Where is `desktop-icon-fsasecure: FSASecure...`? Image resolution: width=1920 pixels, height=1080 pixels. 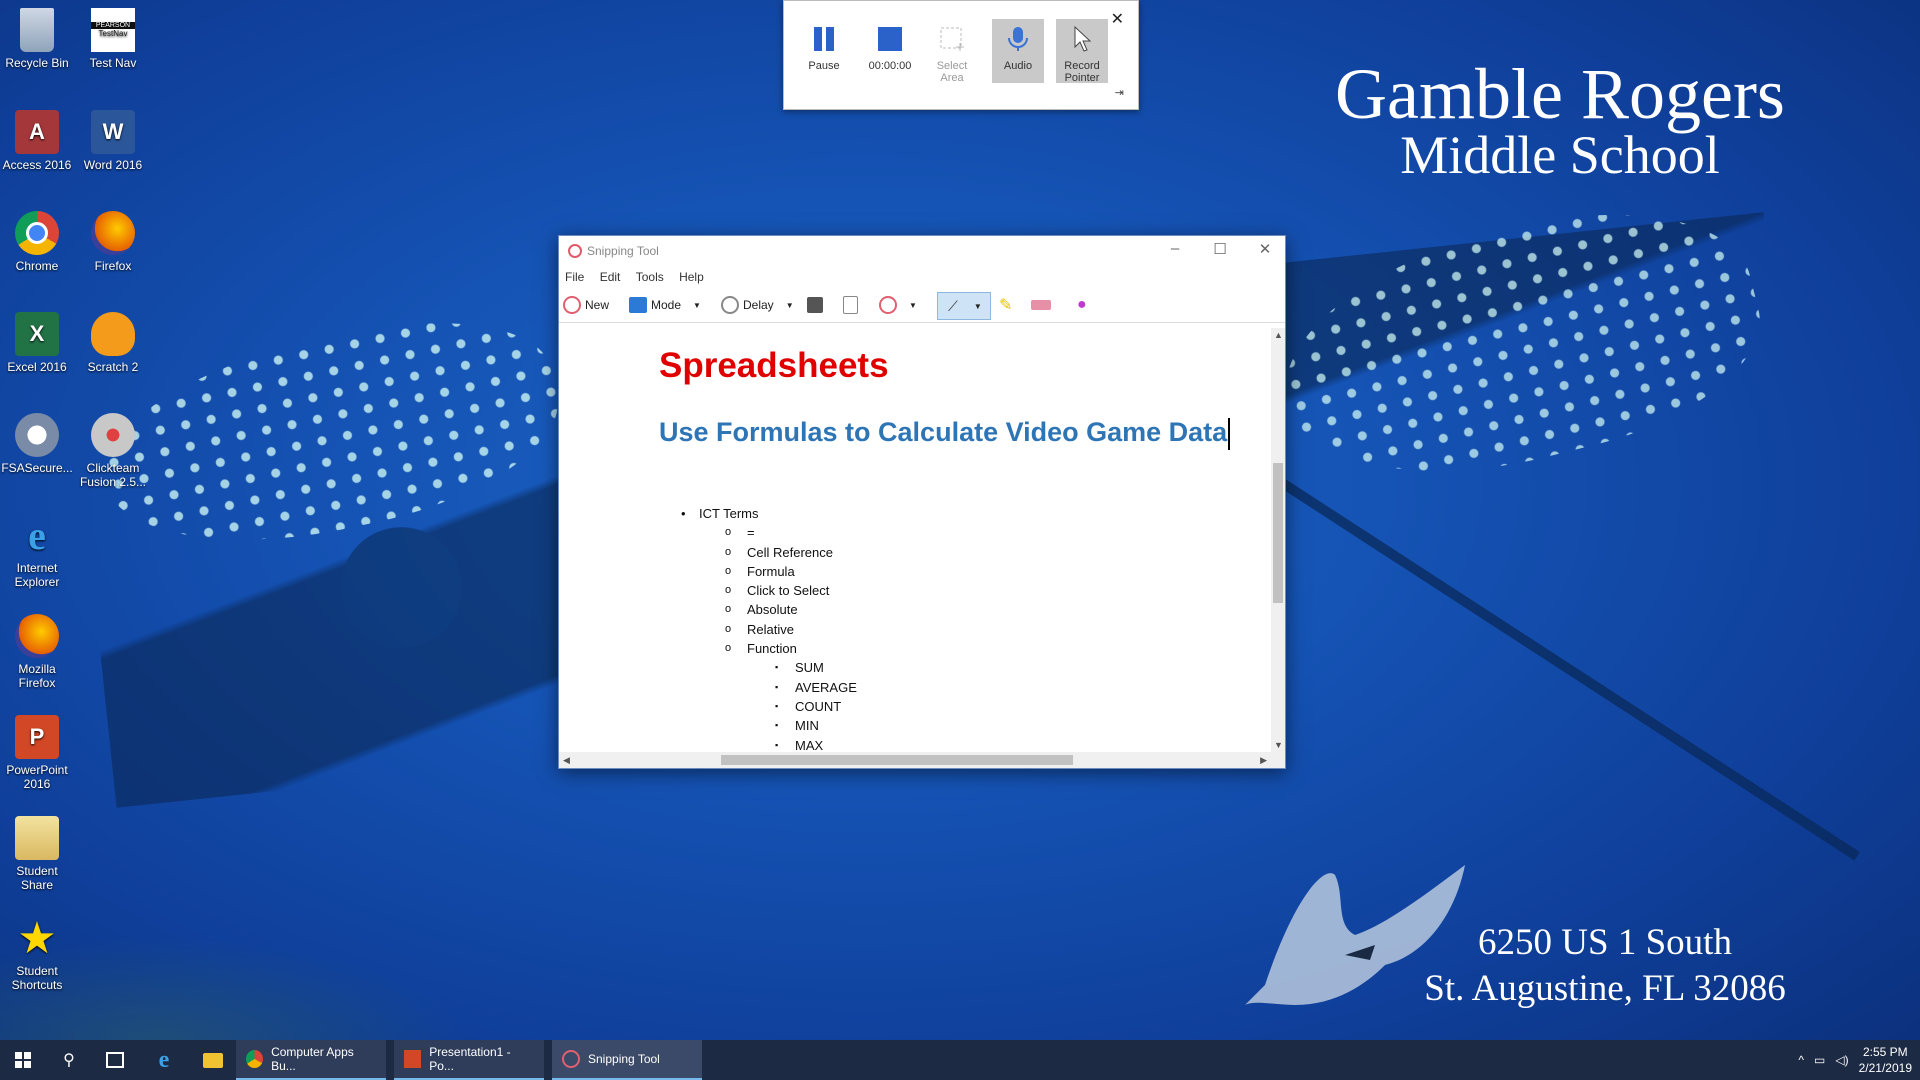
desktop-icon-fsasecure: FSASecure... is located at coordinates (37, 444).